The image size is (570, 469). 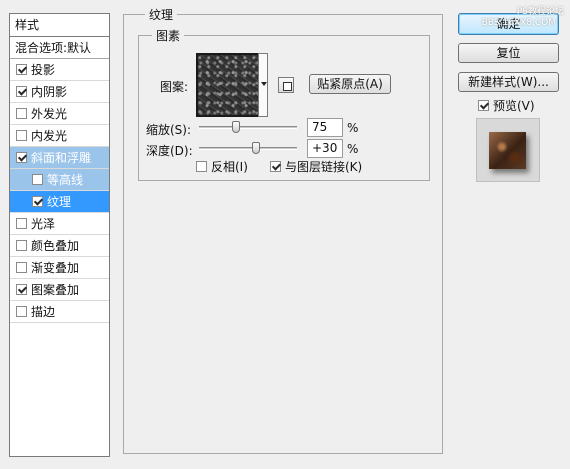 What do you see at coordinates (37, 179) in the screenshot?
I see `contour-checkbox` at bounding box center [37, 179].